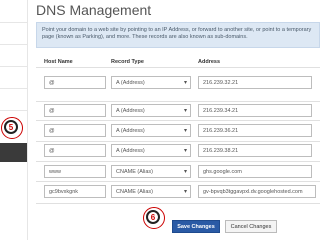 Image resolution: width=320 pixels, height=240 pixels. Describe the element at coordinates (255, 171) in the screenshot. I see `address-input: ghs.google.com` at that location.